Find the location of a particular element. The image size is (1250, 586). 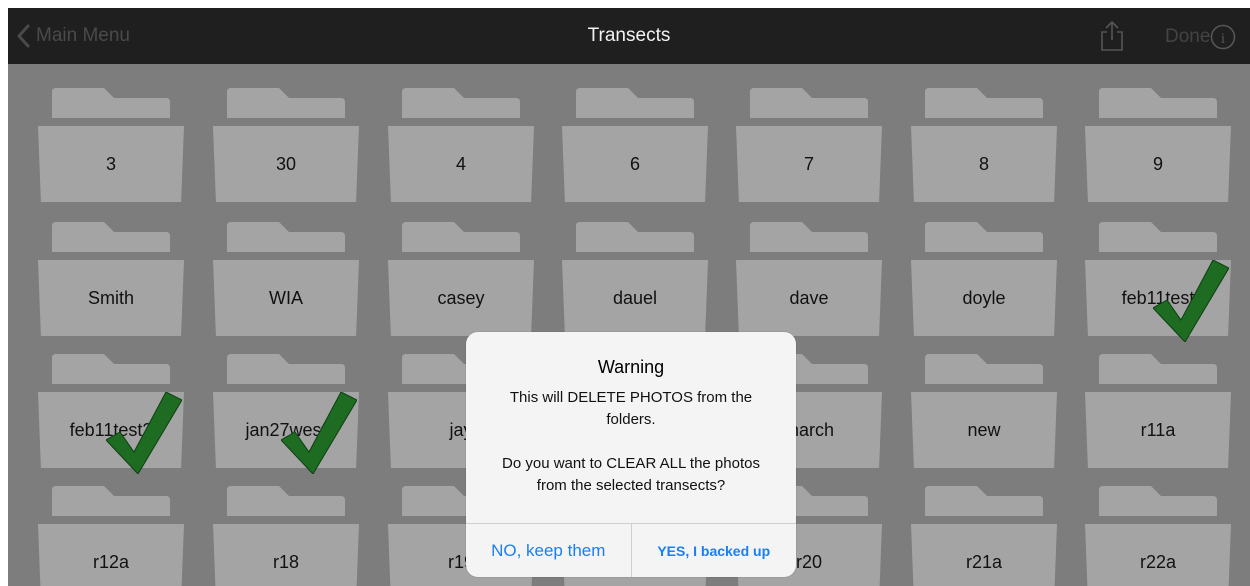

folder-label: WIA is located at coordinates (286, 297).